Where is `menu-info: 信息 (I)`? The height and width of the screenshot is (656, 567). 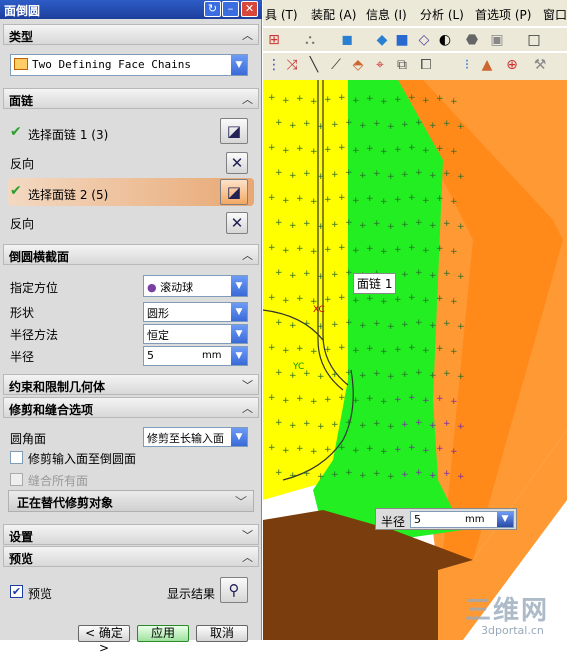 menu-info: 信息 (I) is located at coordinates (386, 14).